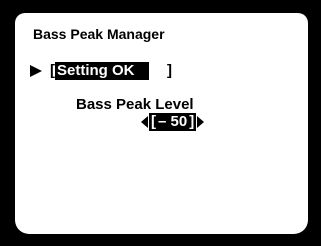  What do you see at coordinates (169, 70) in the screenshot?
I see `setting-close-bracket: ]` at bounding box center [169, 70].